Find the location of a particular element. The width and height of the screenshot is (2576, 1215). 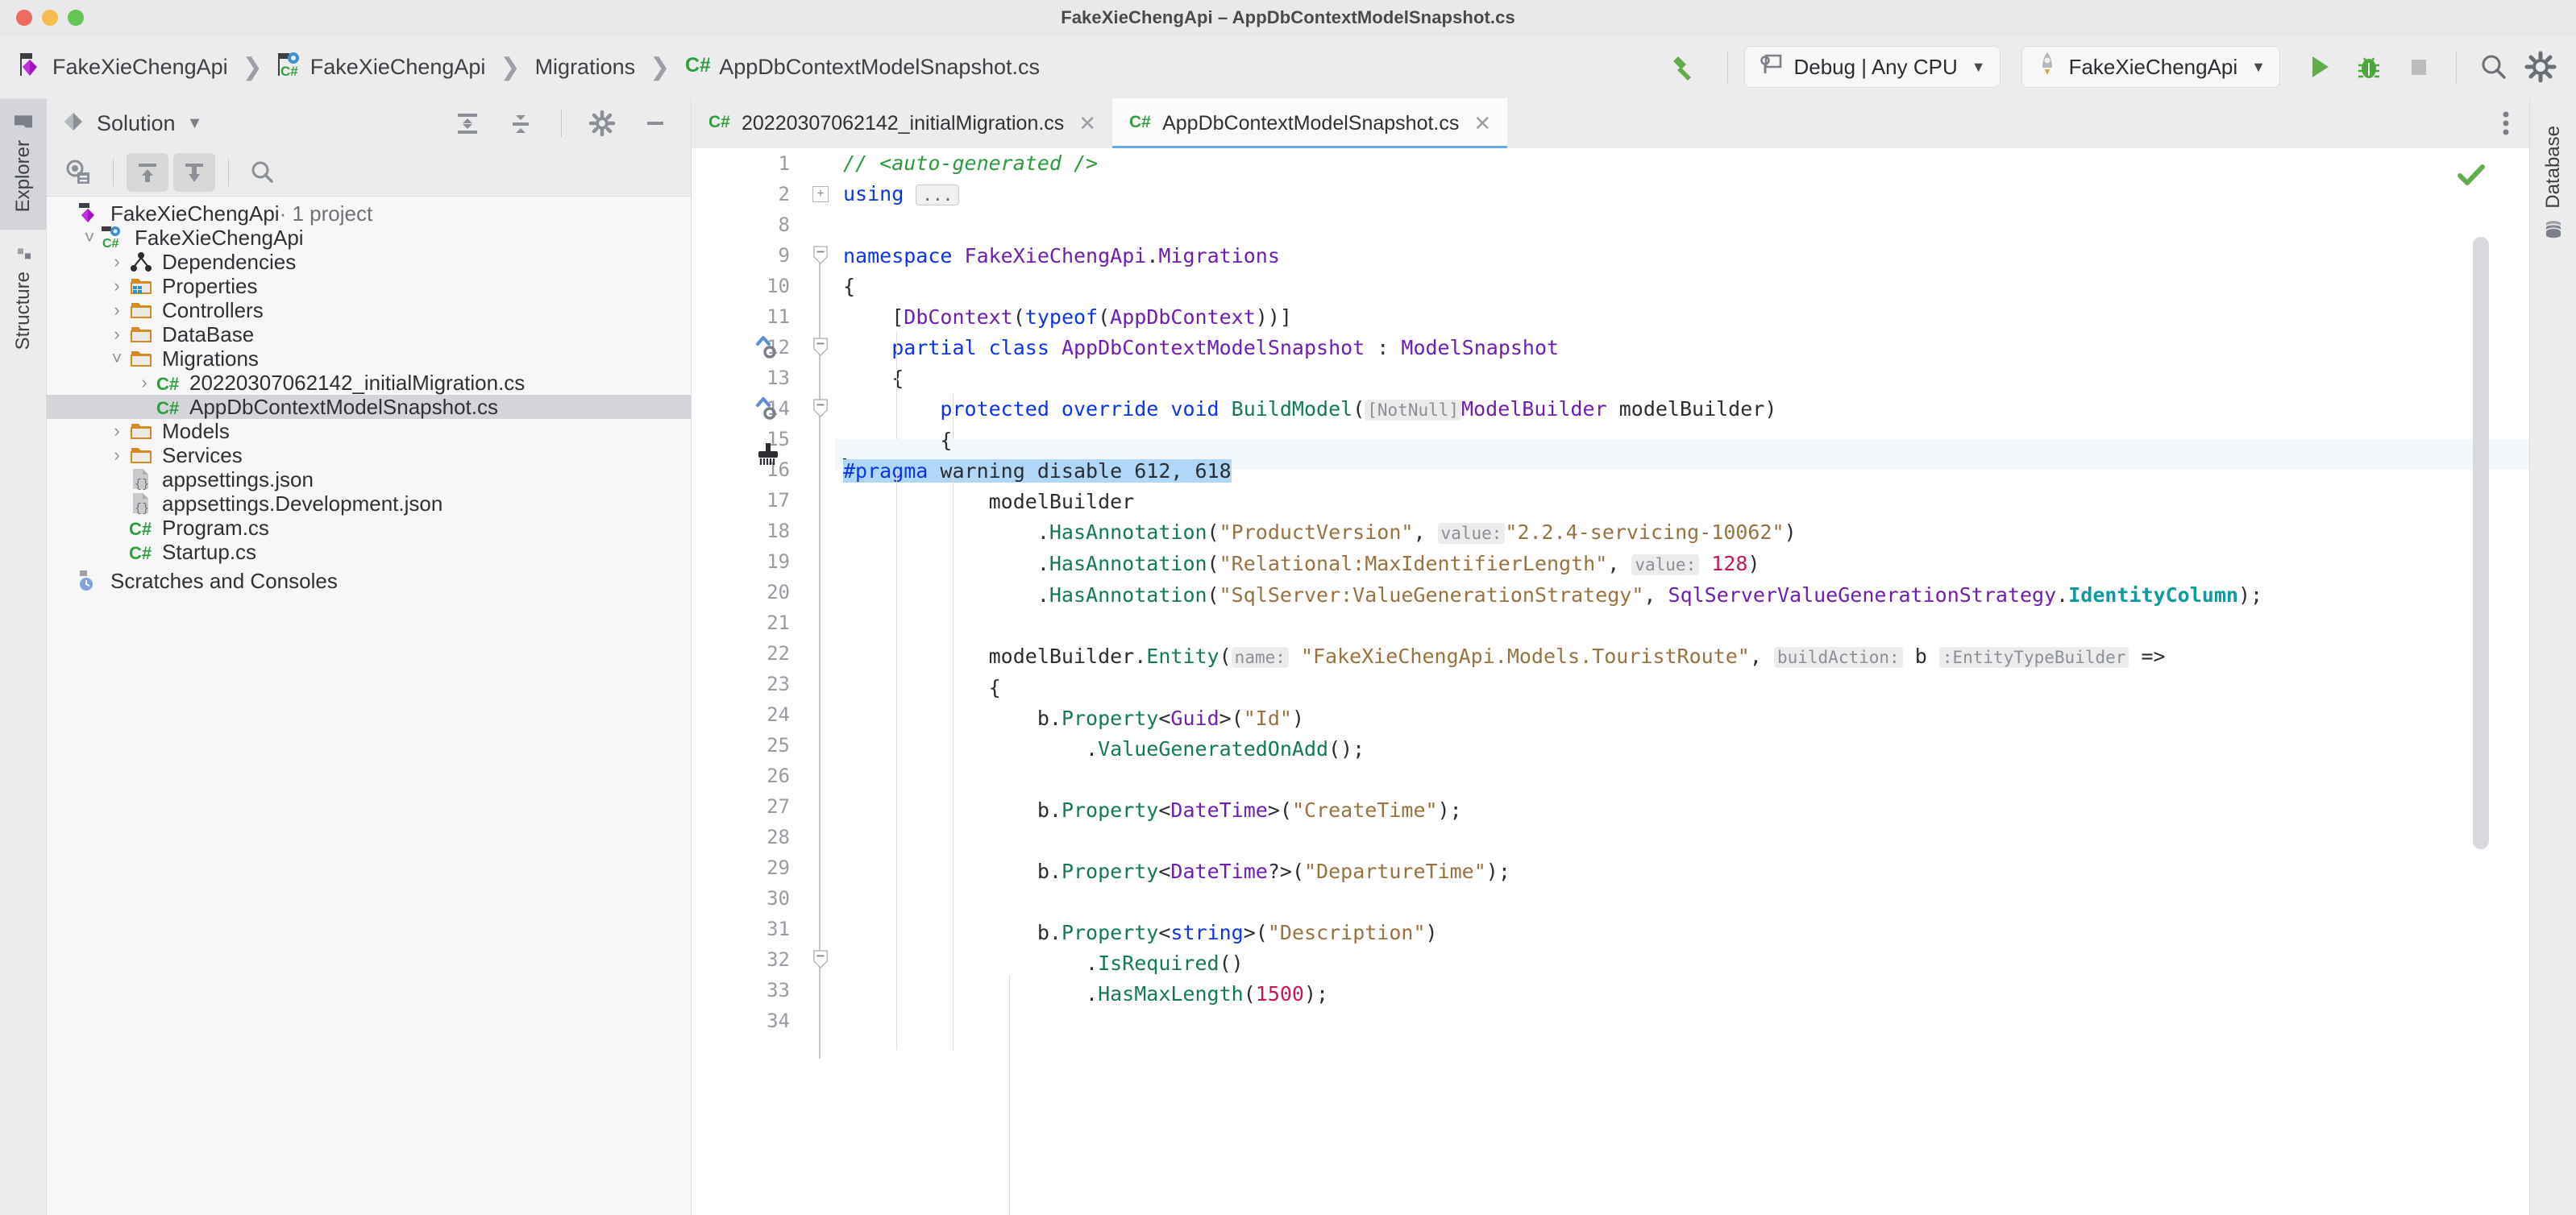

tree-row-database: › DataBase is located at coordinates (369, 334).